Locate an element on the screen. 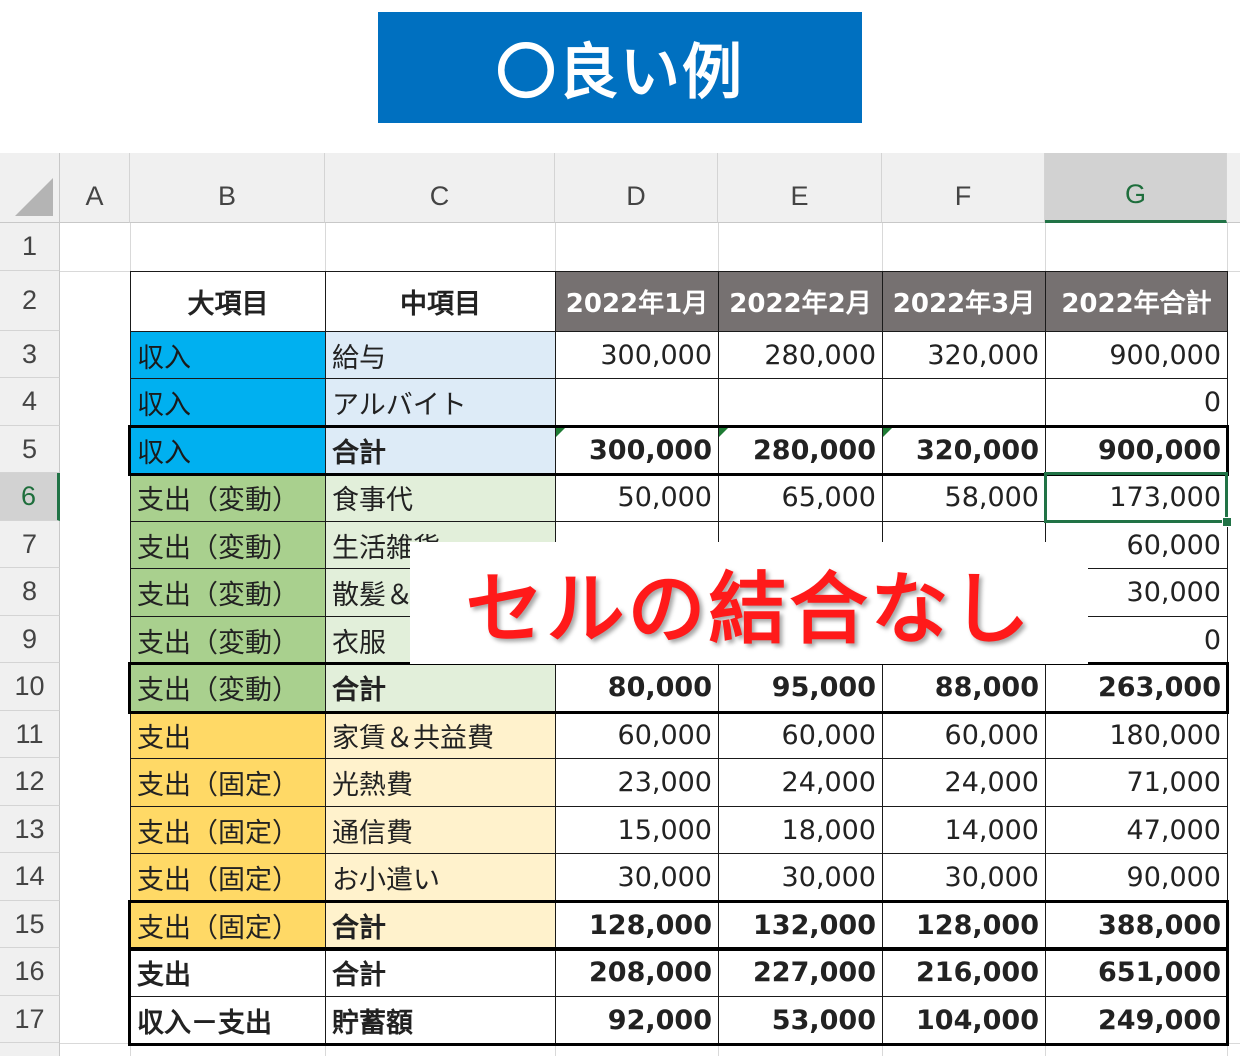  cell-d14: 30,000 is located at coordinates (637, 877).